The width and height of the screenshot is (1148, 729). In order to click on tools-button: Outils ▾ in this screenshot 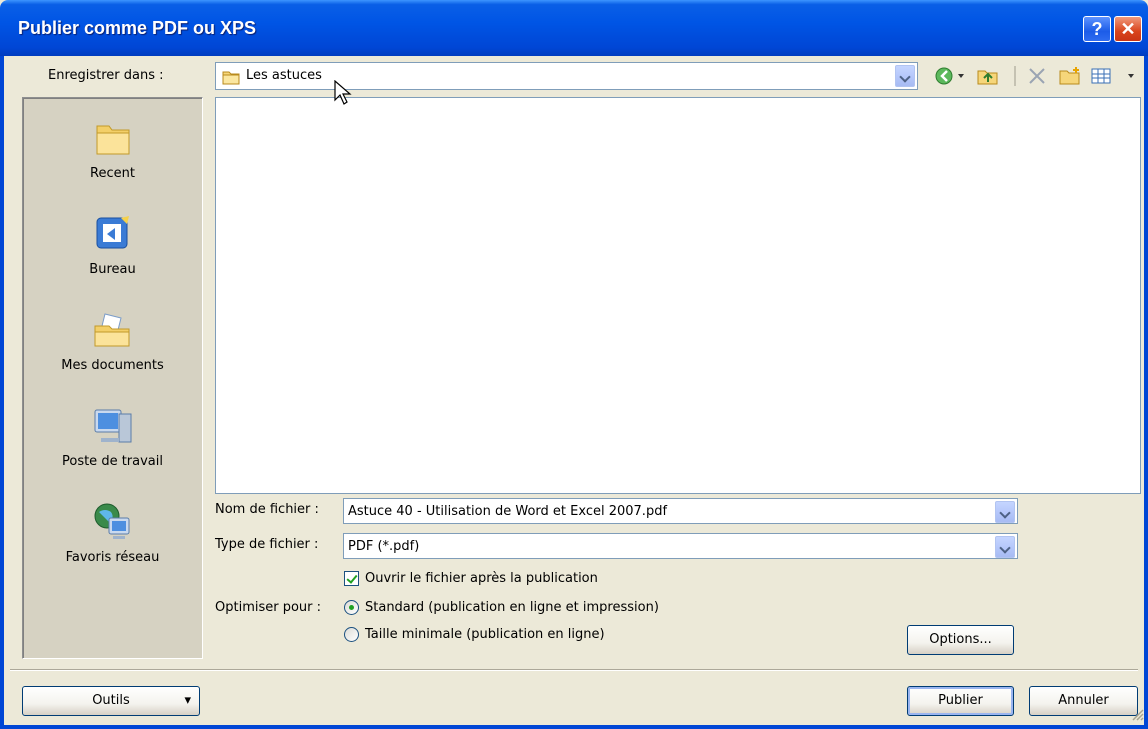, I will do `click(111, 701)`.